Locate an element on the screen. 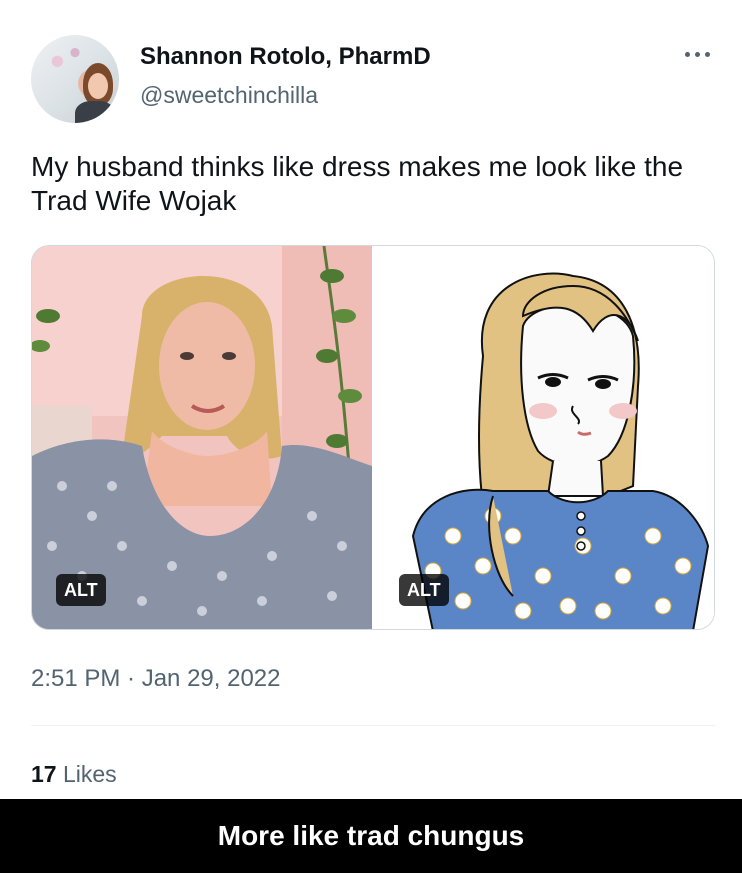  divider is located at coordinates (373, 725).